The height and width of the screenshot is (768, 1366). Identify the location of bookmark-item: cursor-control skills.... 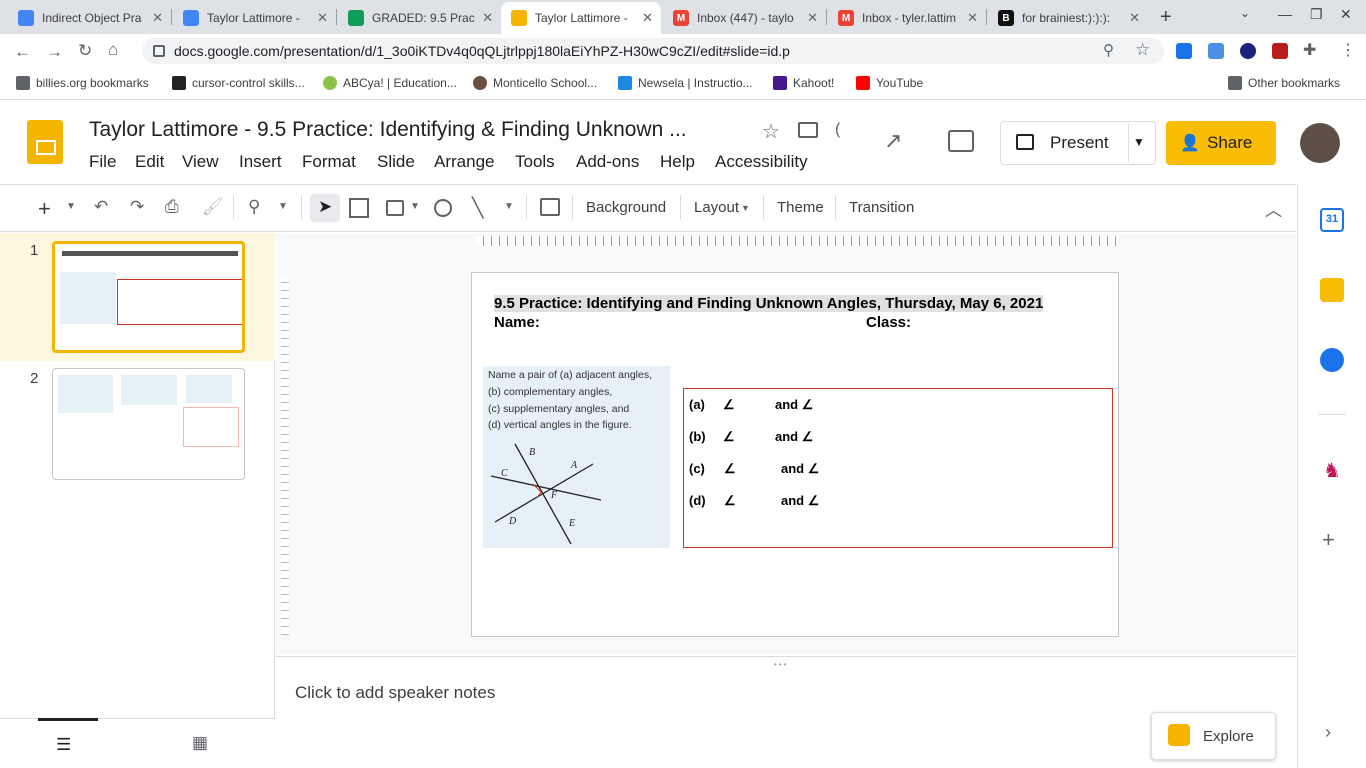
(238, 83).